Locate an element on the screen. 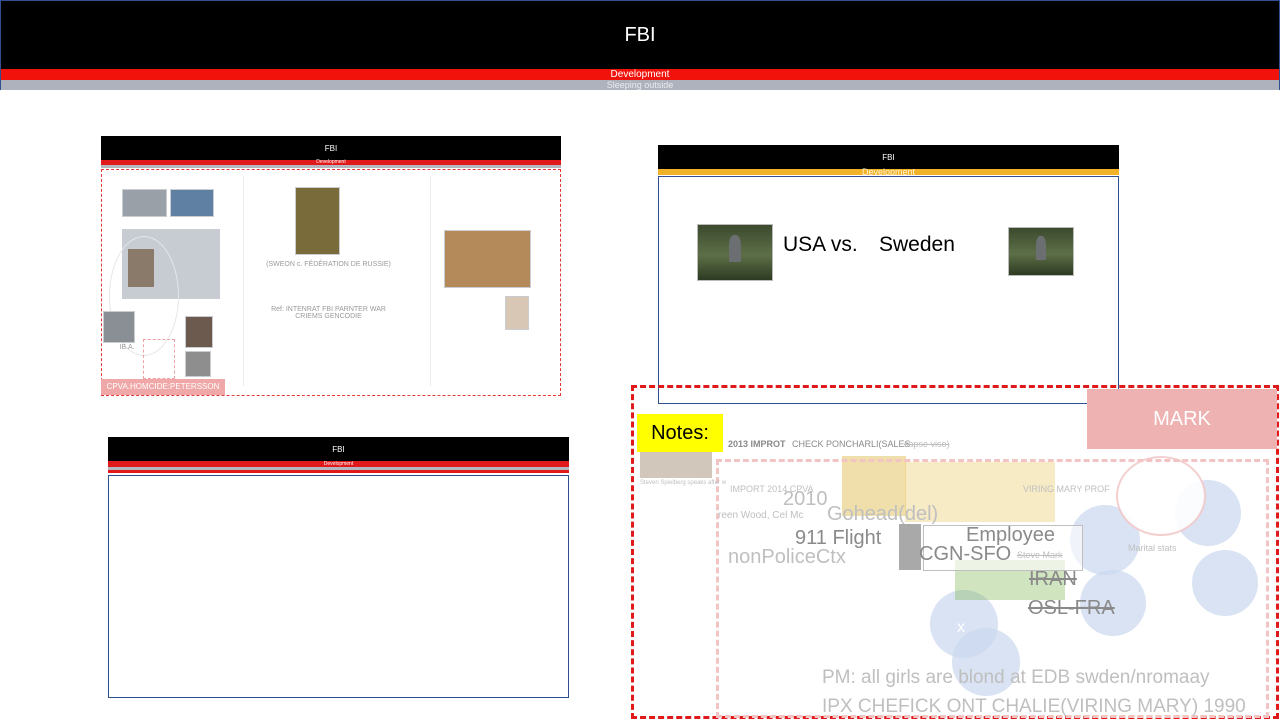 The height and width of the screenshot is (720, 1280). slide-thumbnail-b: FBI Development is located at coordinates (338, 567).